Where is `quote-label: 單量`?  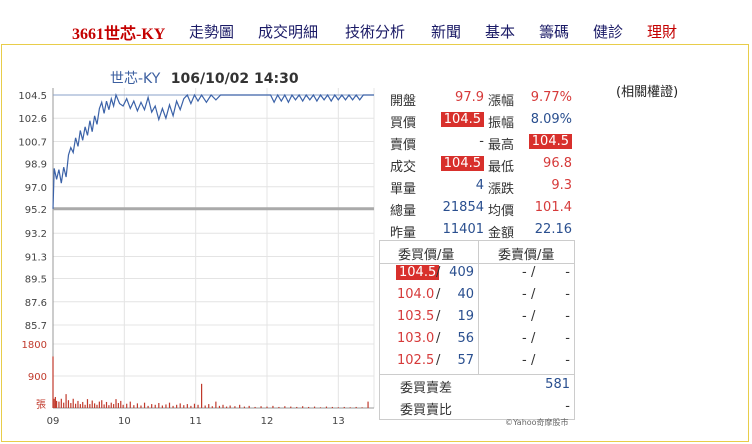
quote-label: 單量 is located at coordinates (403, 189).